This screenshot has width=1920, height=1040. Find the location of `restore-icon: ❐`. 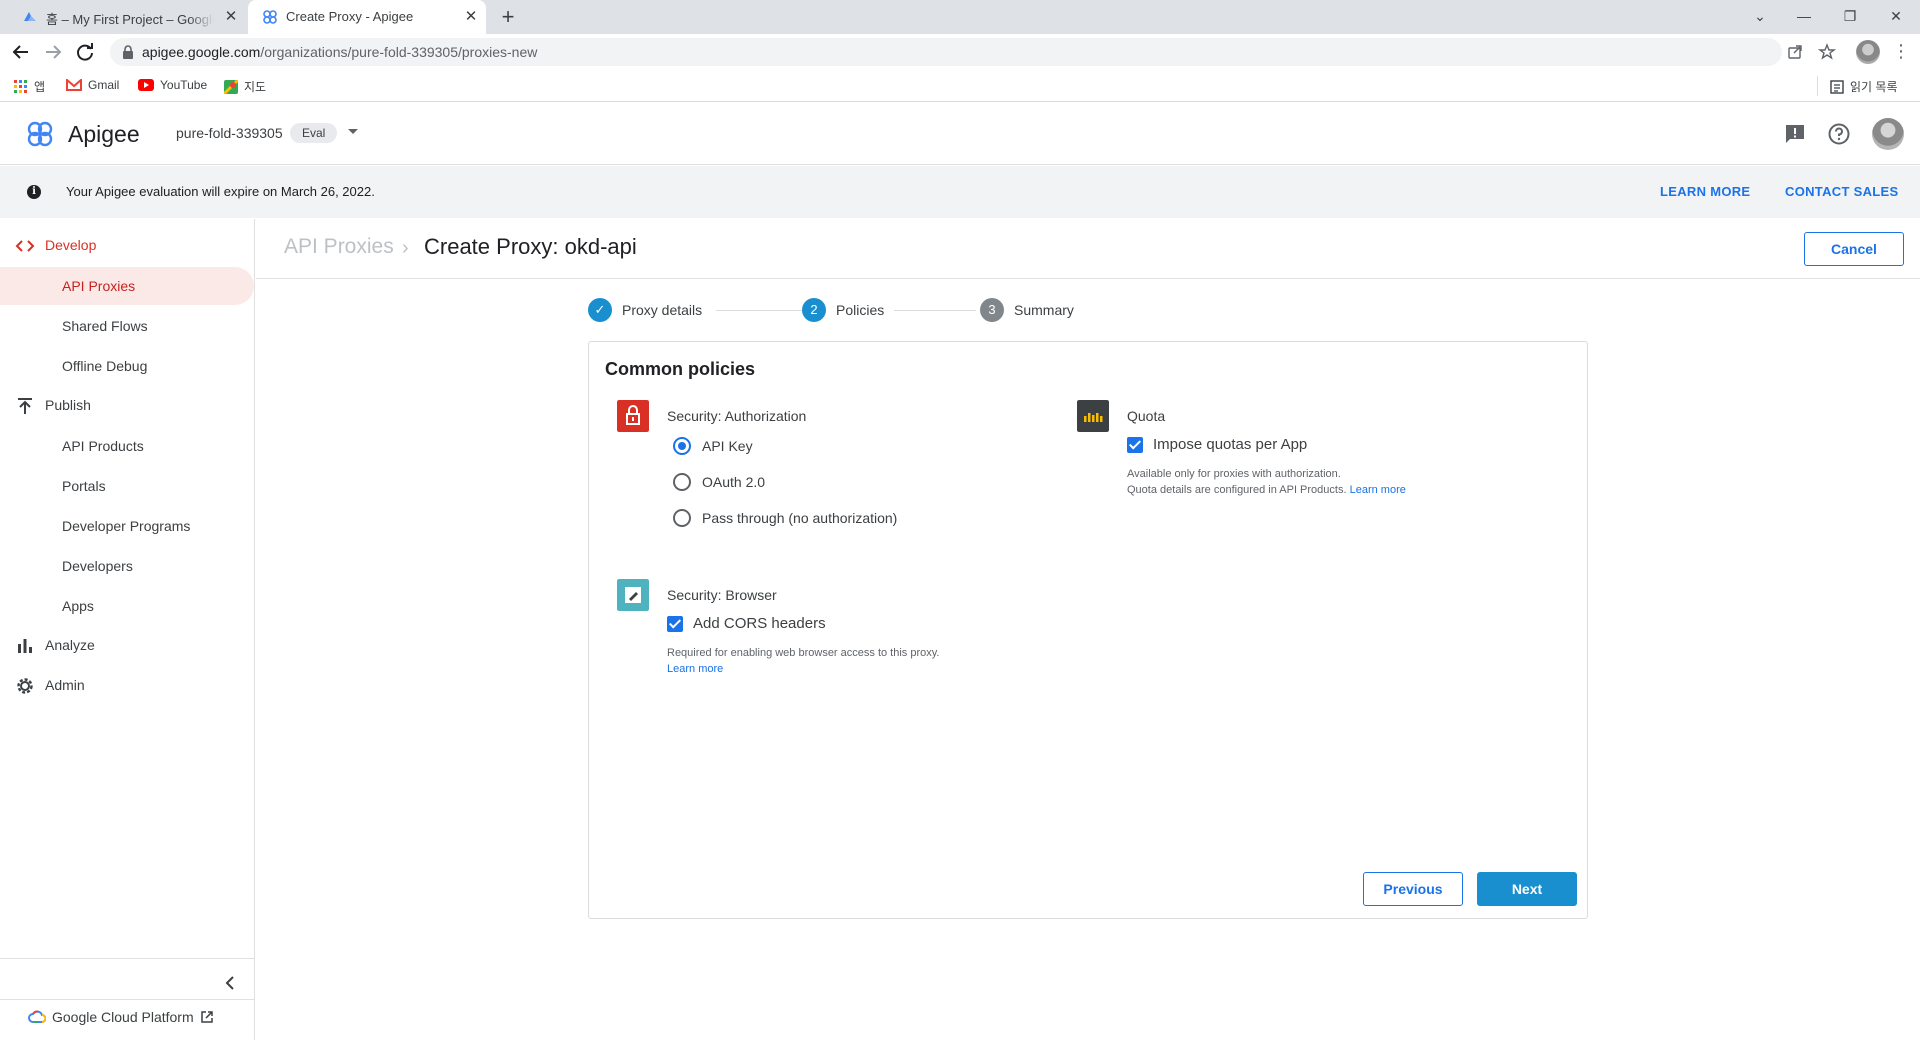

restore-icon: ❐ is located at coordinates (1850, 16).